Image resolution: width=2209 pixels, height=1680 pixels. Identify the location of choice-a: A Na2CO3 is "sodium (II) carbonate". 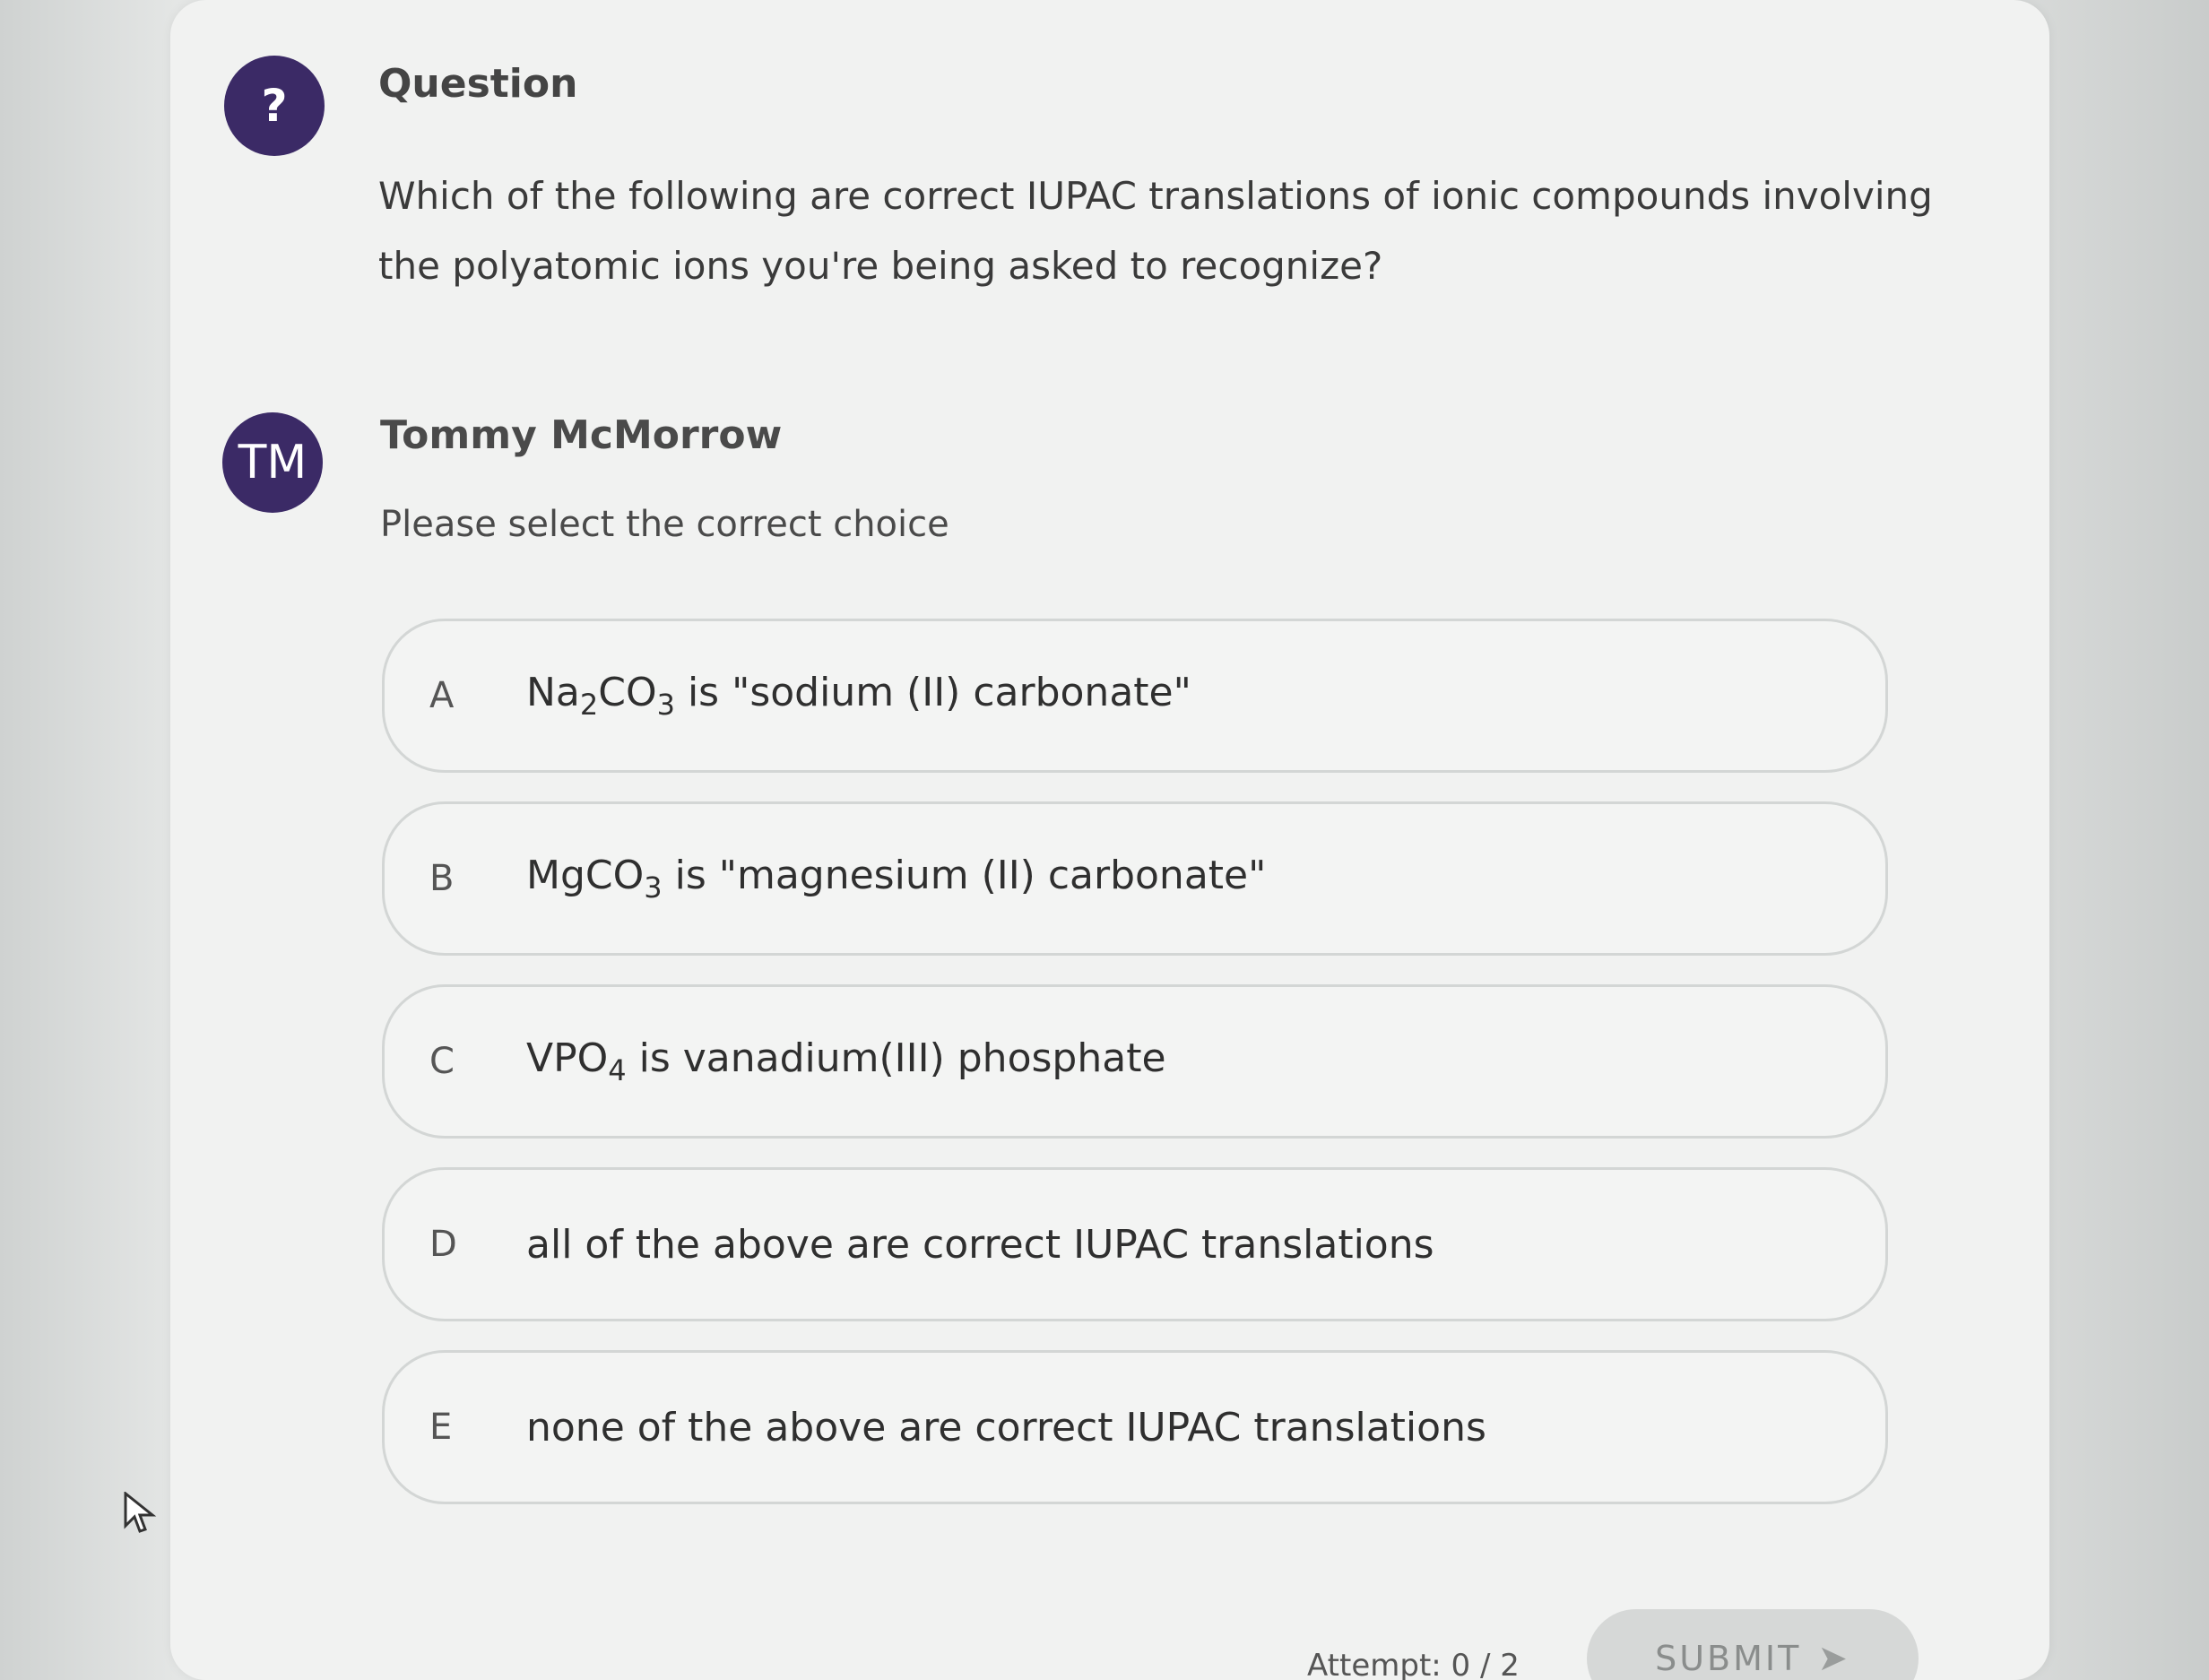
(1135, 696).